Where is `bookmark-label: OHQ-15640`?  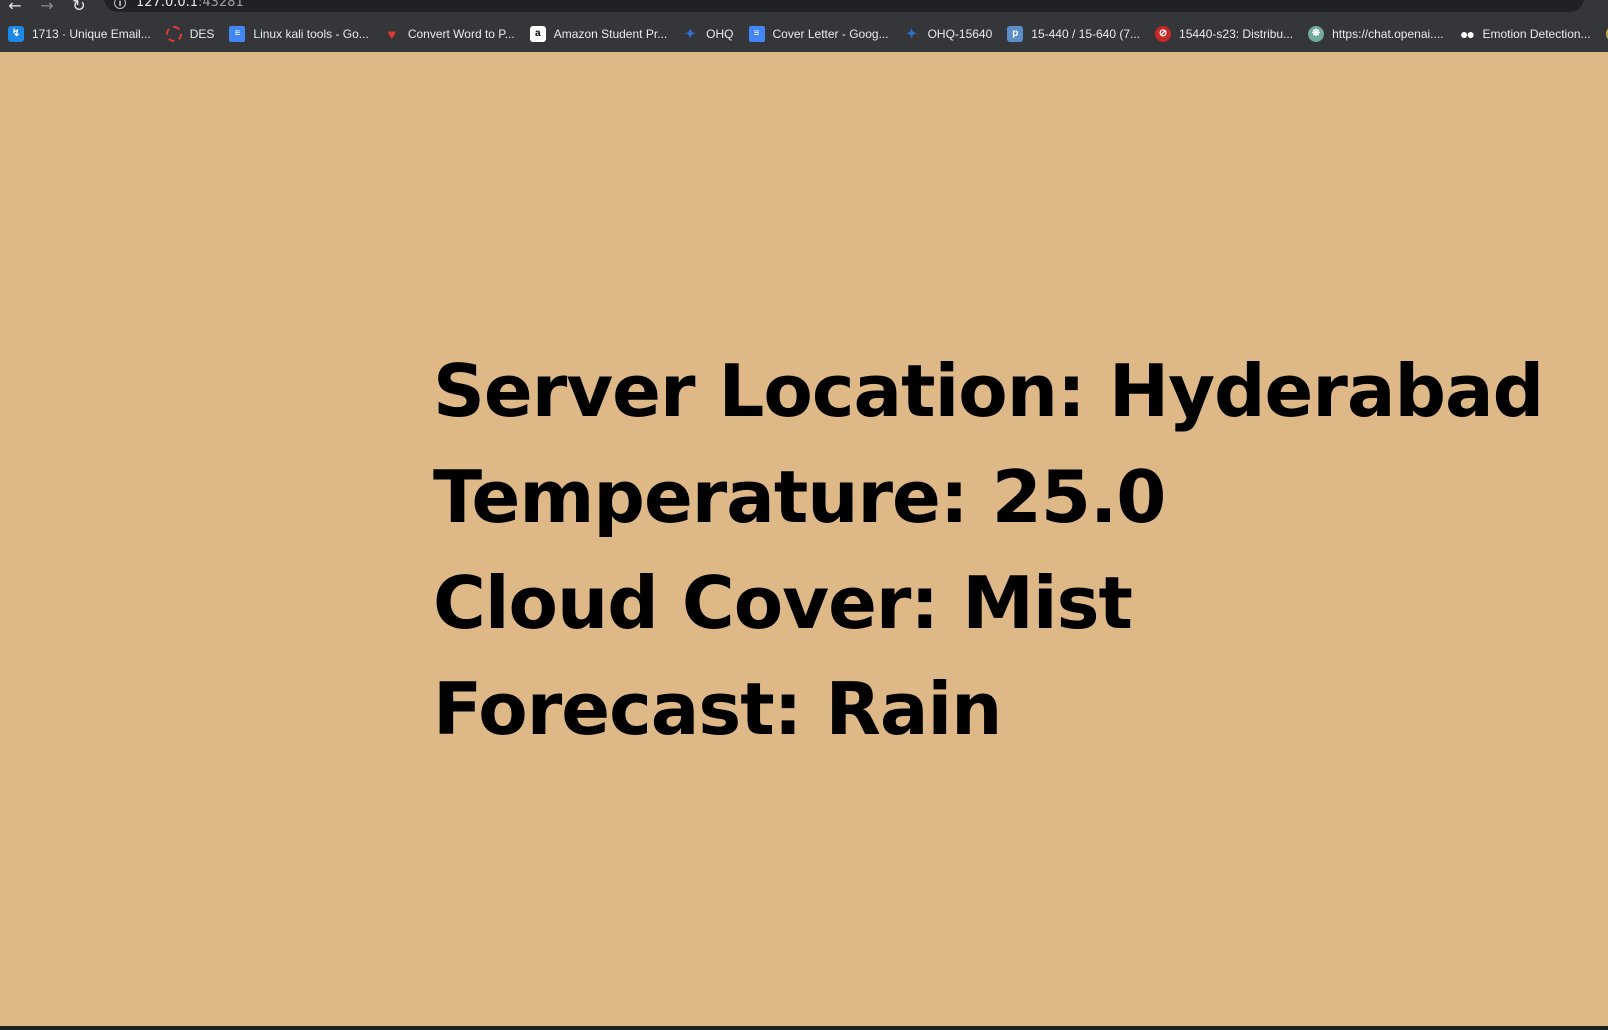
bookmark-label: OHQ-15640 is located at coordinates (960, 34).